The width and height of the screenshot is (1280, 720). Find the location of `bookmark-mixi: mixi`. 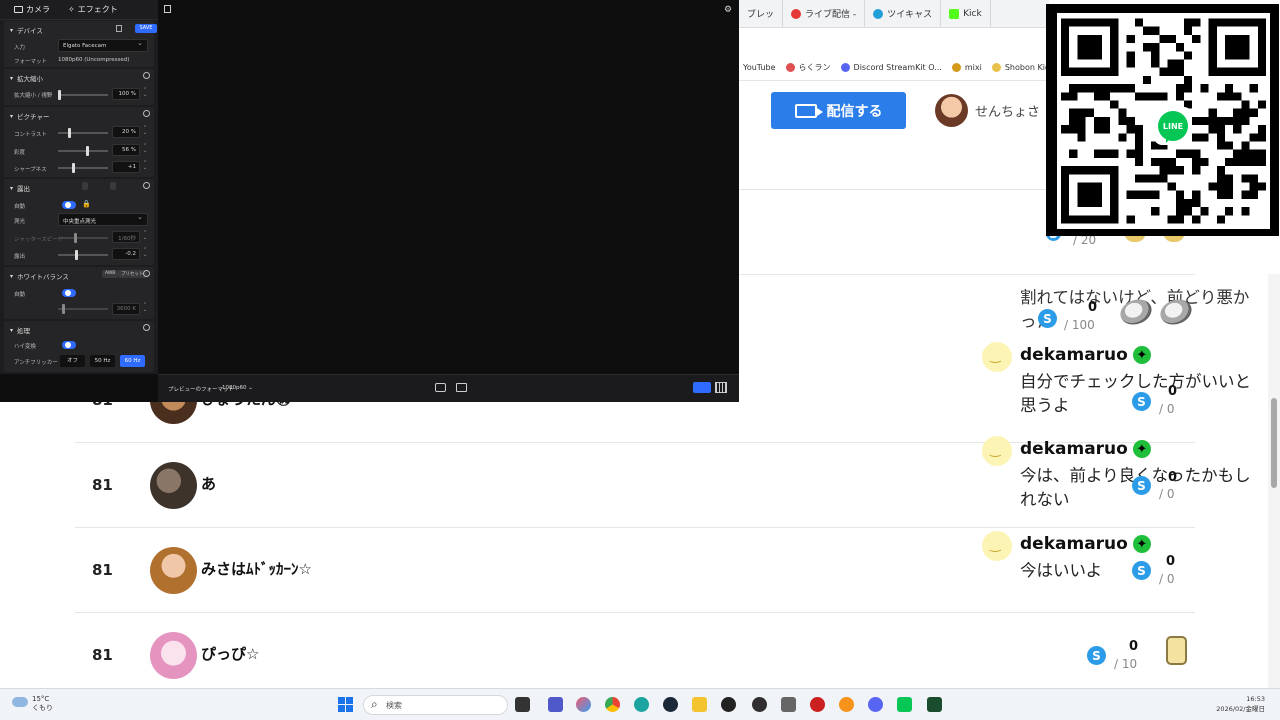

bookmark-mixi: mixi is located at coordinates (966, 67).